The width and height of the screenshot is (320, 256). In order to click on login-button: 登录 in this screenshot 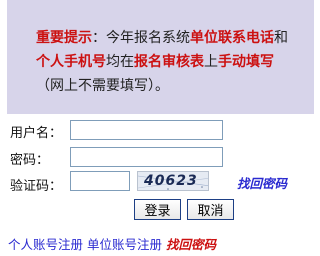, I will do `click(157, 209)`.